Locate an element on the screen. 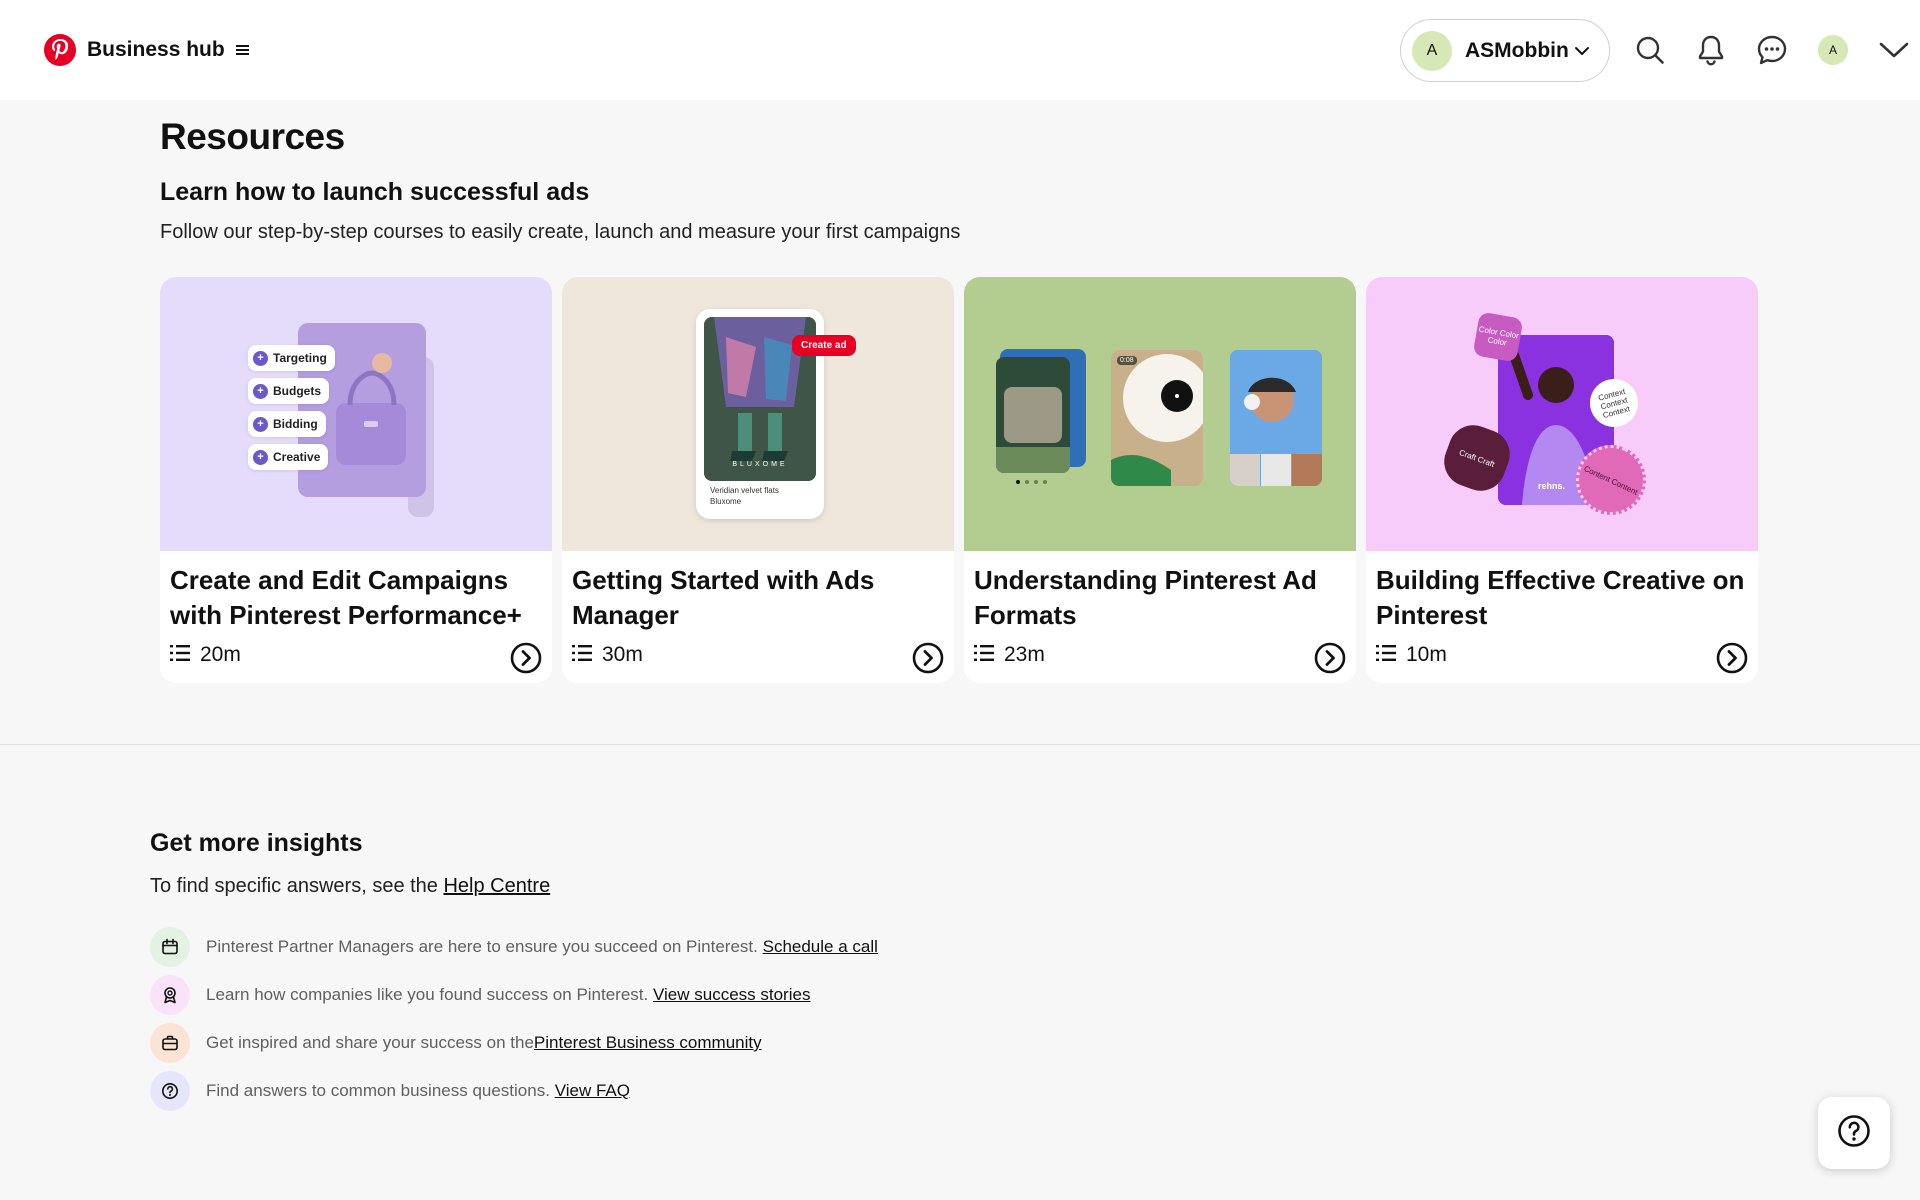 This screenshot has height=1200, width=1920. course-duration: 23m is located at coordinates (1024, 654).